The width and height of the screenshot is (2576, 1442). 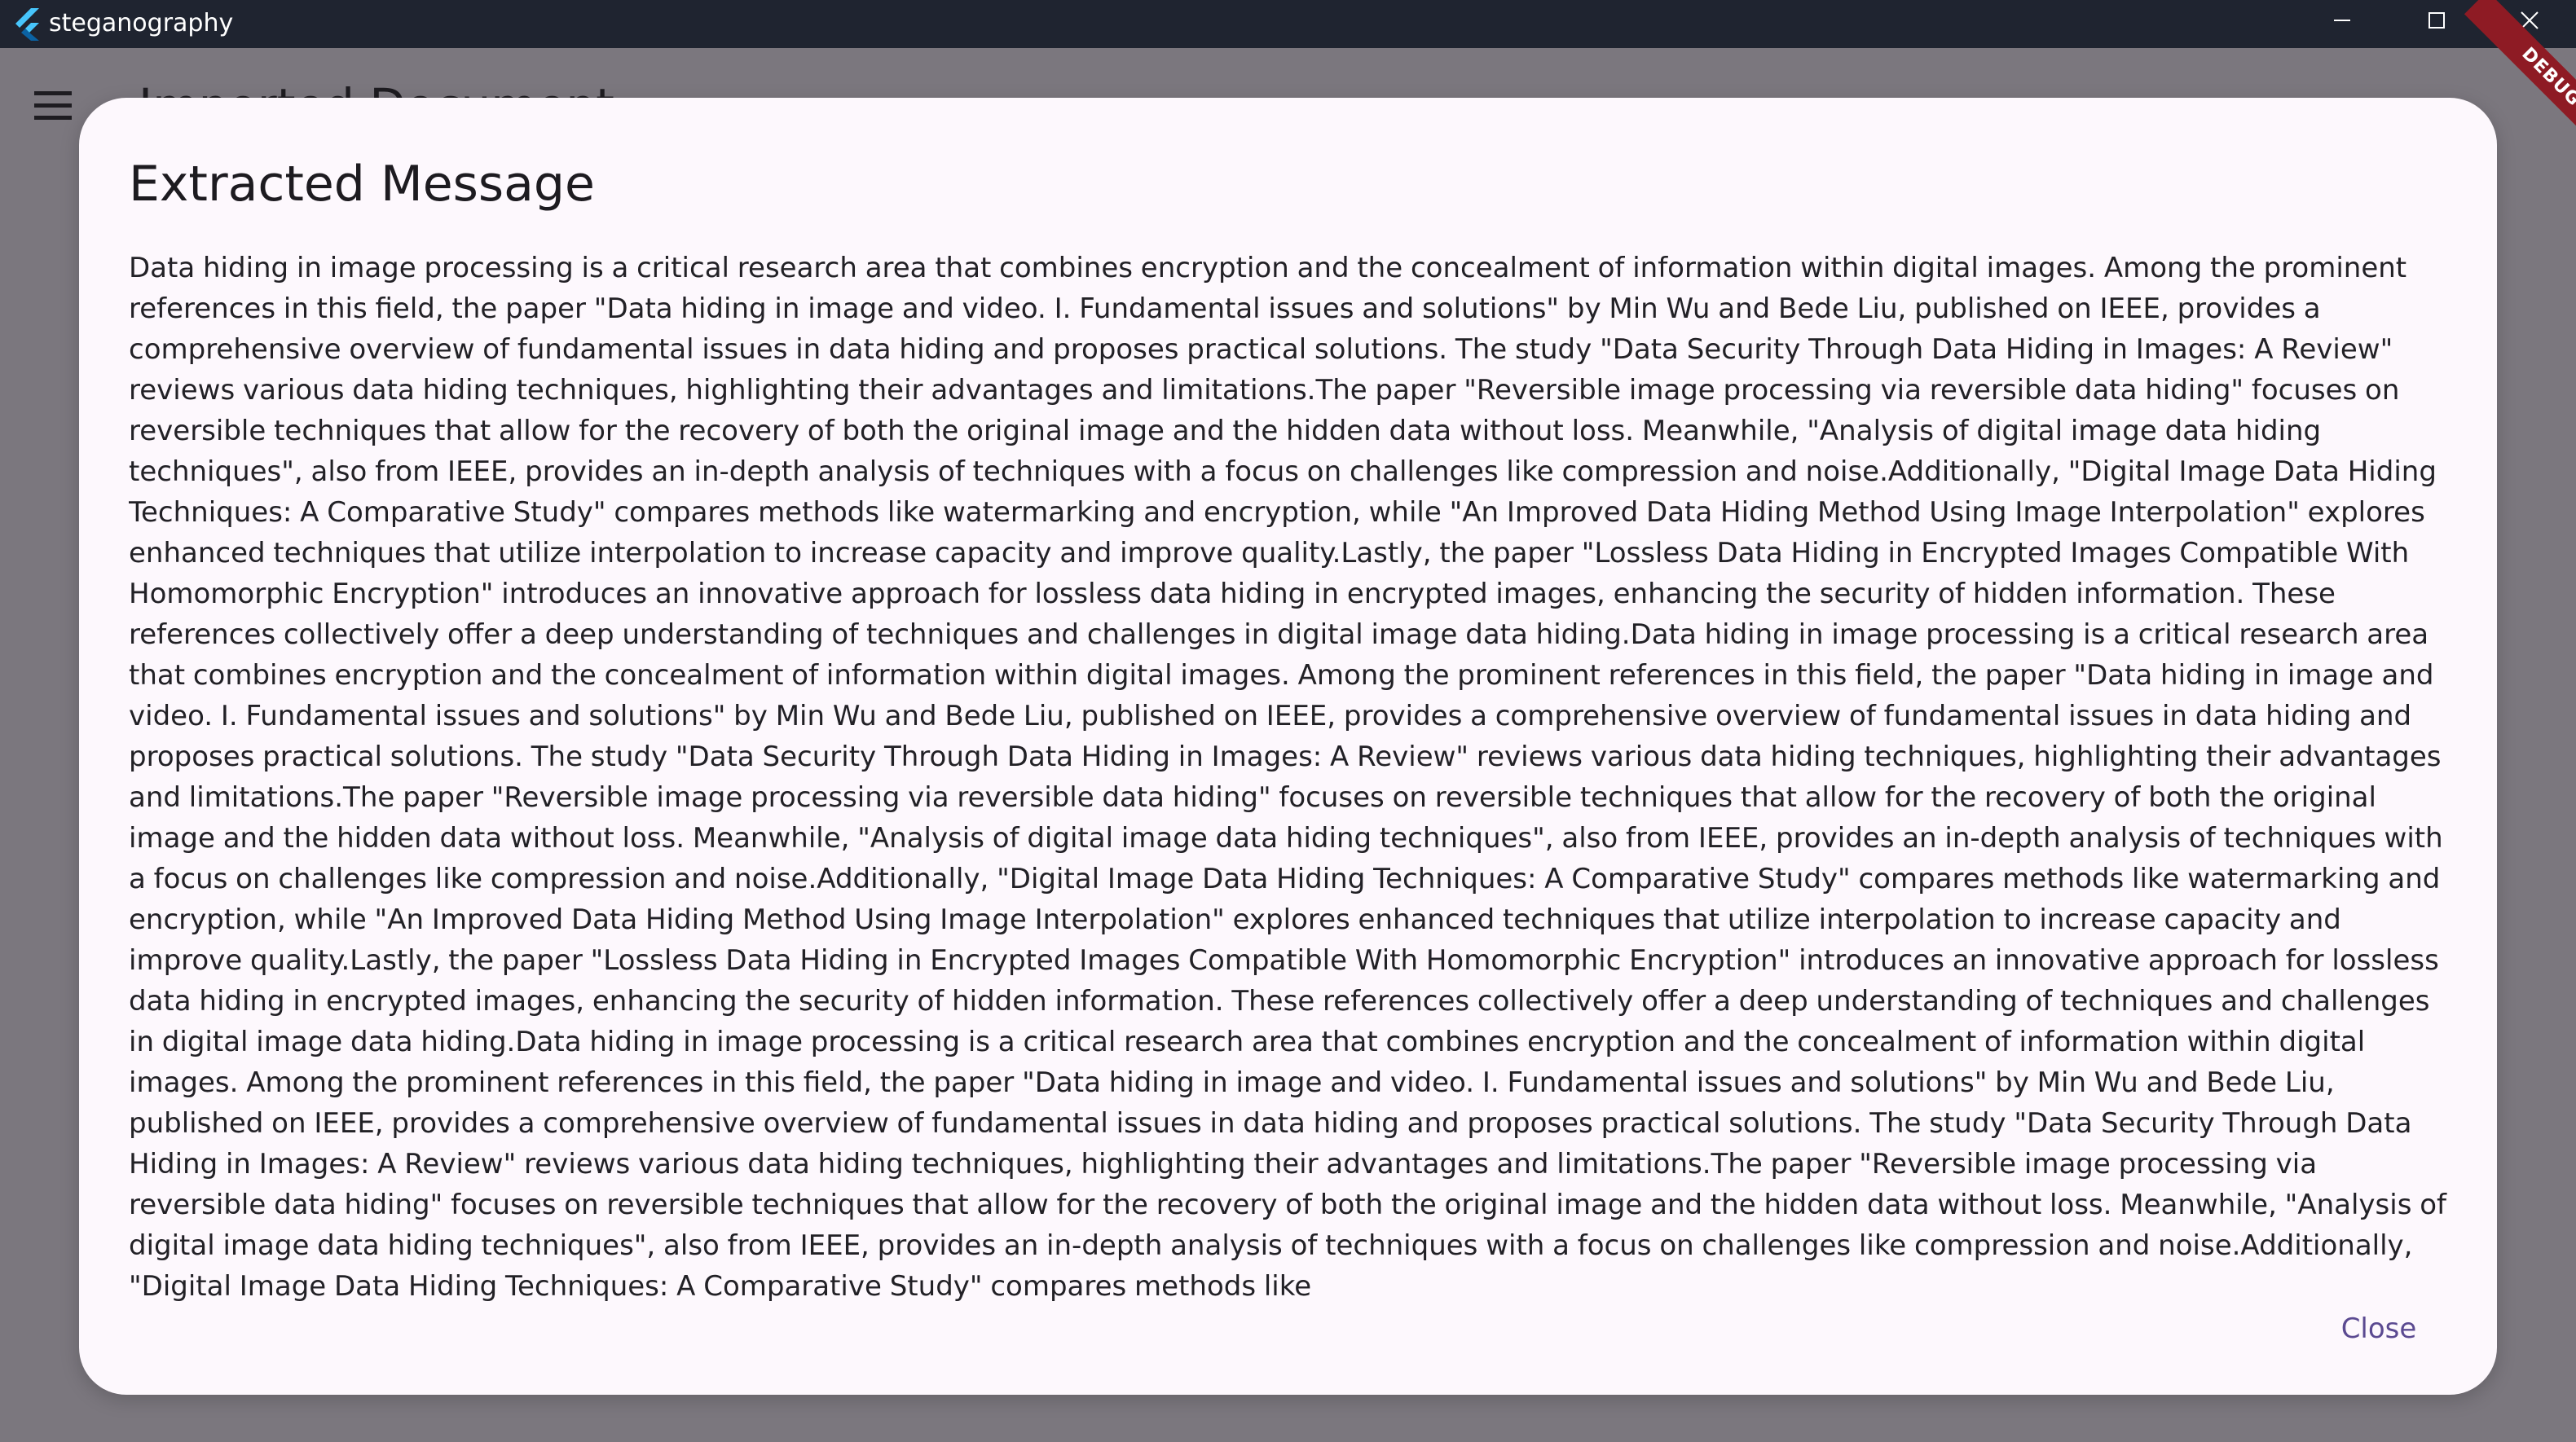 I want to click on minimize-button, so click(x=2342, y=20).